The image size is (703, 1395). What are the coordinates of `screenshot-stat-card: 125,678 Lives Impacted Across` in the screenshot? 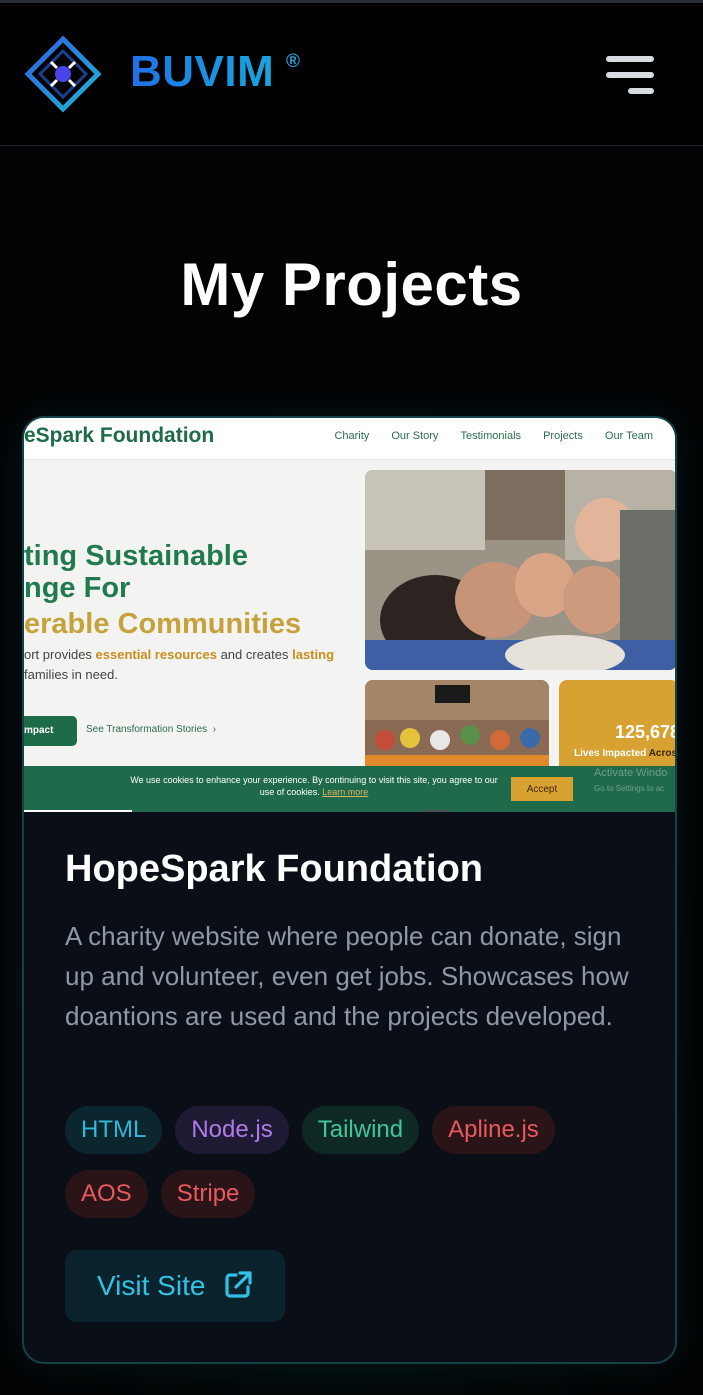 It's located at (617, 730).